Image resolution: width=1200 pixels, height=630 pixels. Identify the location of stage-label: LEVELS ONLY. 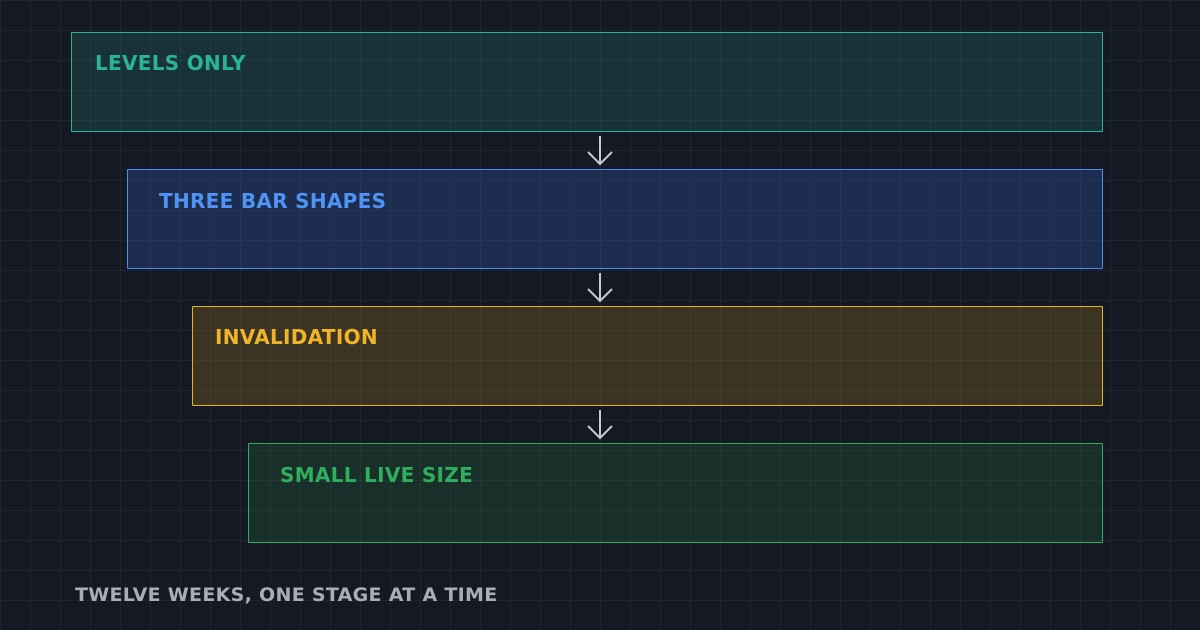
(170, 63).